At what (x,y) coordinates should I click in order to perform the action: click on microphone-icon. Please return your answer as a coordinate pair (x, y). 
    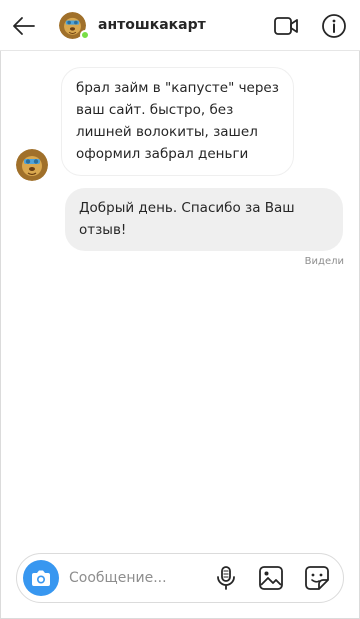
    Looking at the image, I should click on (226, 578).